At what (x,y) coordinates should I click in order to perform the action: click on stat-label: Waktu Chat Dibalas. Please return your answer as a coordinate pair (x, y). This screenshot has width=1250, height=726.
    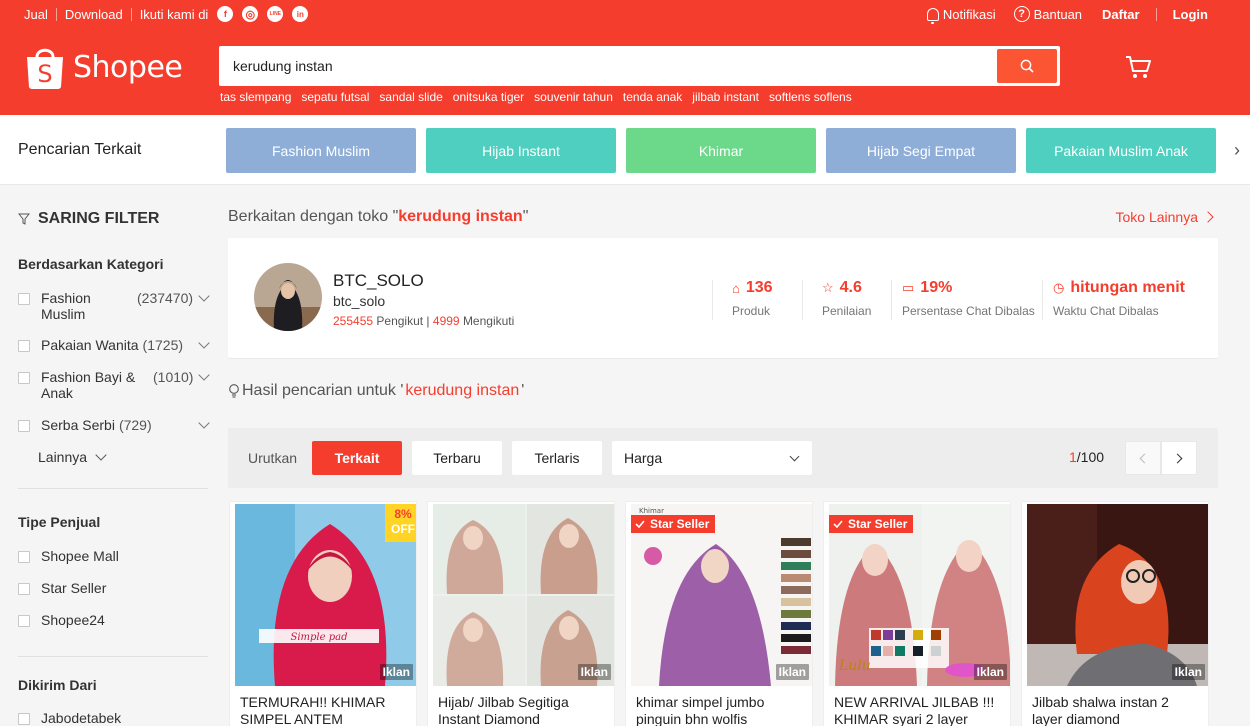
    Looking at the image, I should click on (1106, 311).